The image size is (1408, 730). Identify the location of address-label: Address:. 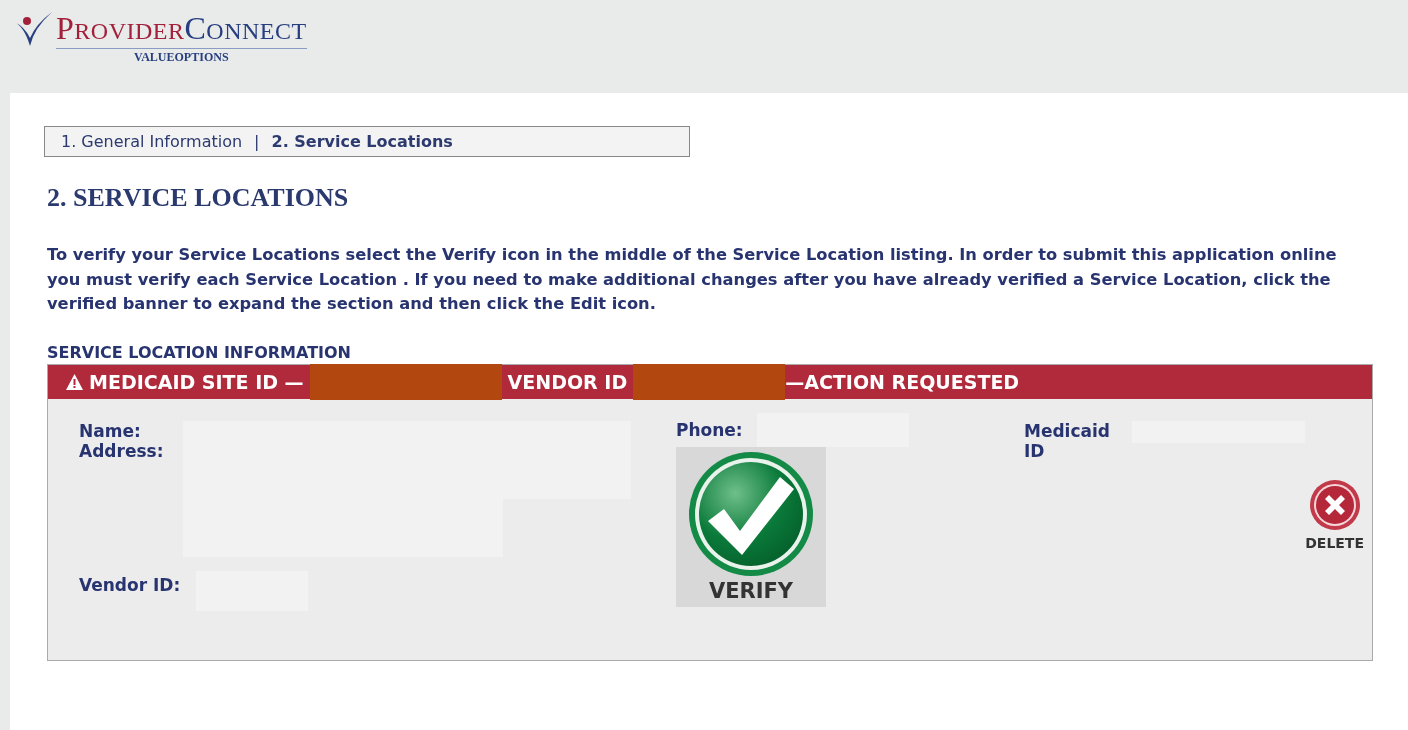
(122, 450).